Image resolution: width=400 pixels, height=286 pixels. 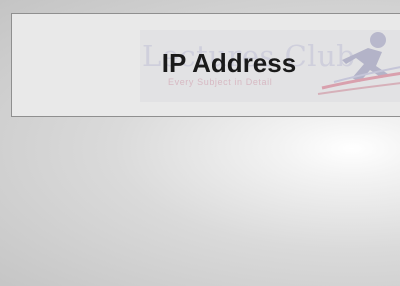 I want to click on page-title: IP Address, so click(x=229, y=63).